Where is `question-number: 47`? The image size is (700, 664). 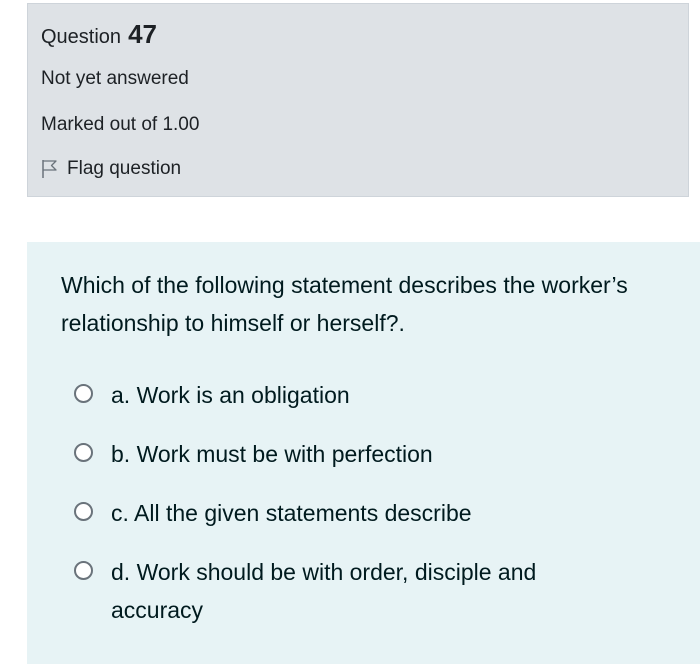
question-number: 47 is located at coordinates (142, 34).